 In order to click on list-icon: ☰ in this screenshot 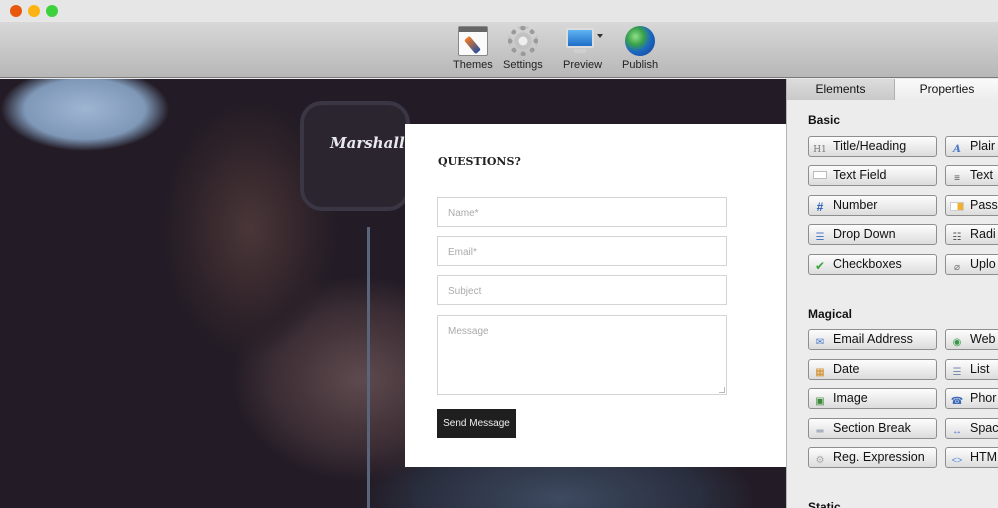, I will do `click(957, 372)`.